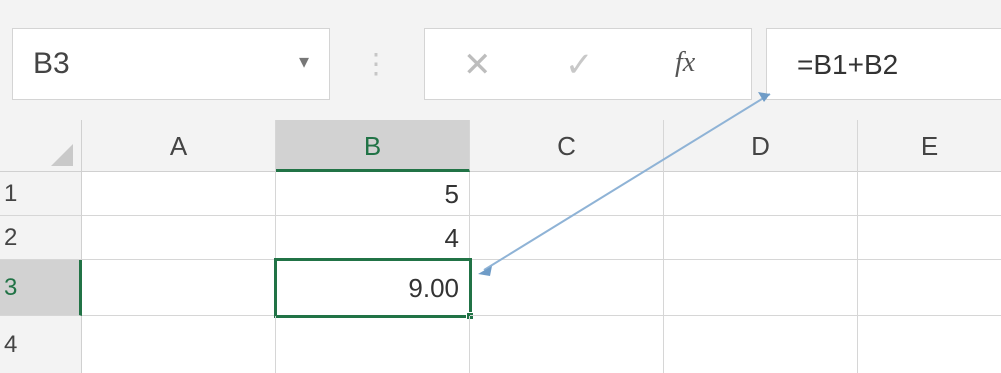  Describe the element at coordinates (41, 194) in the screenshot. I see `row-header-1: 1` at that location.